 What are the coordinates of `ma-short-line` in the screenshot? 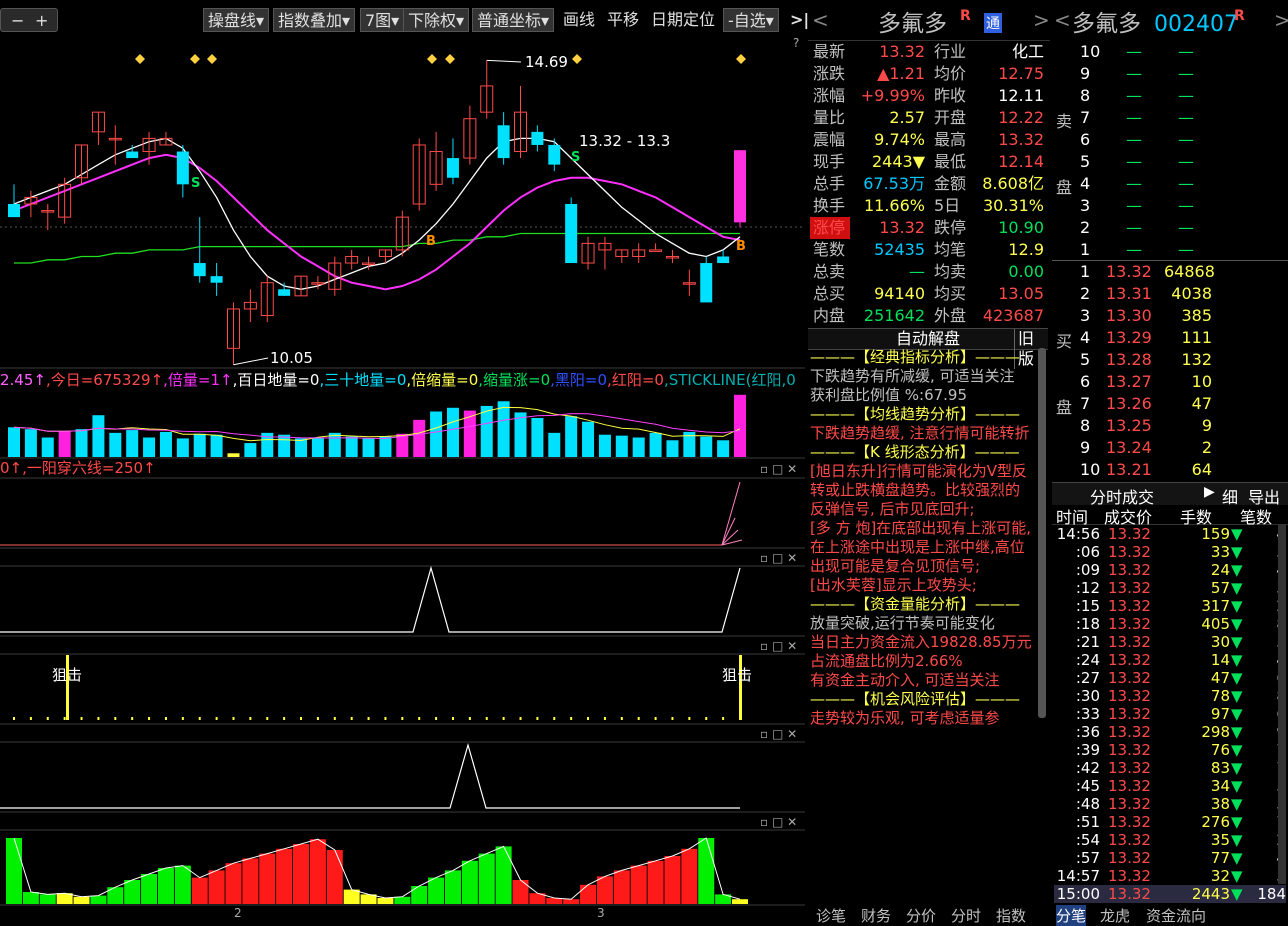 It's located at (377, 213).